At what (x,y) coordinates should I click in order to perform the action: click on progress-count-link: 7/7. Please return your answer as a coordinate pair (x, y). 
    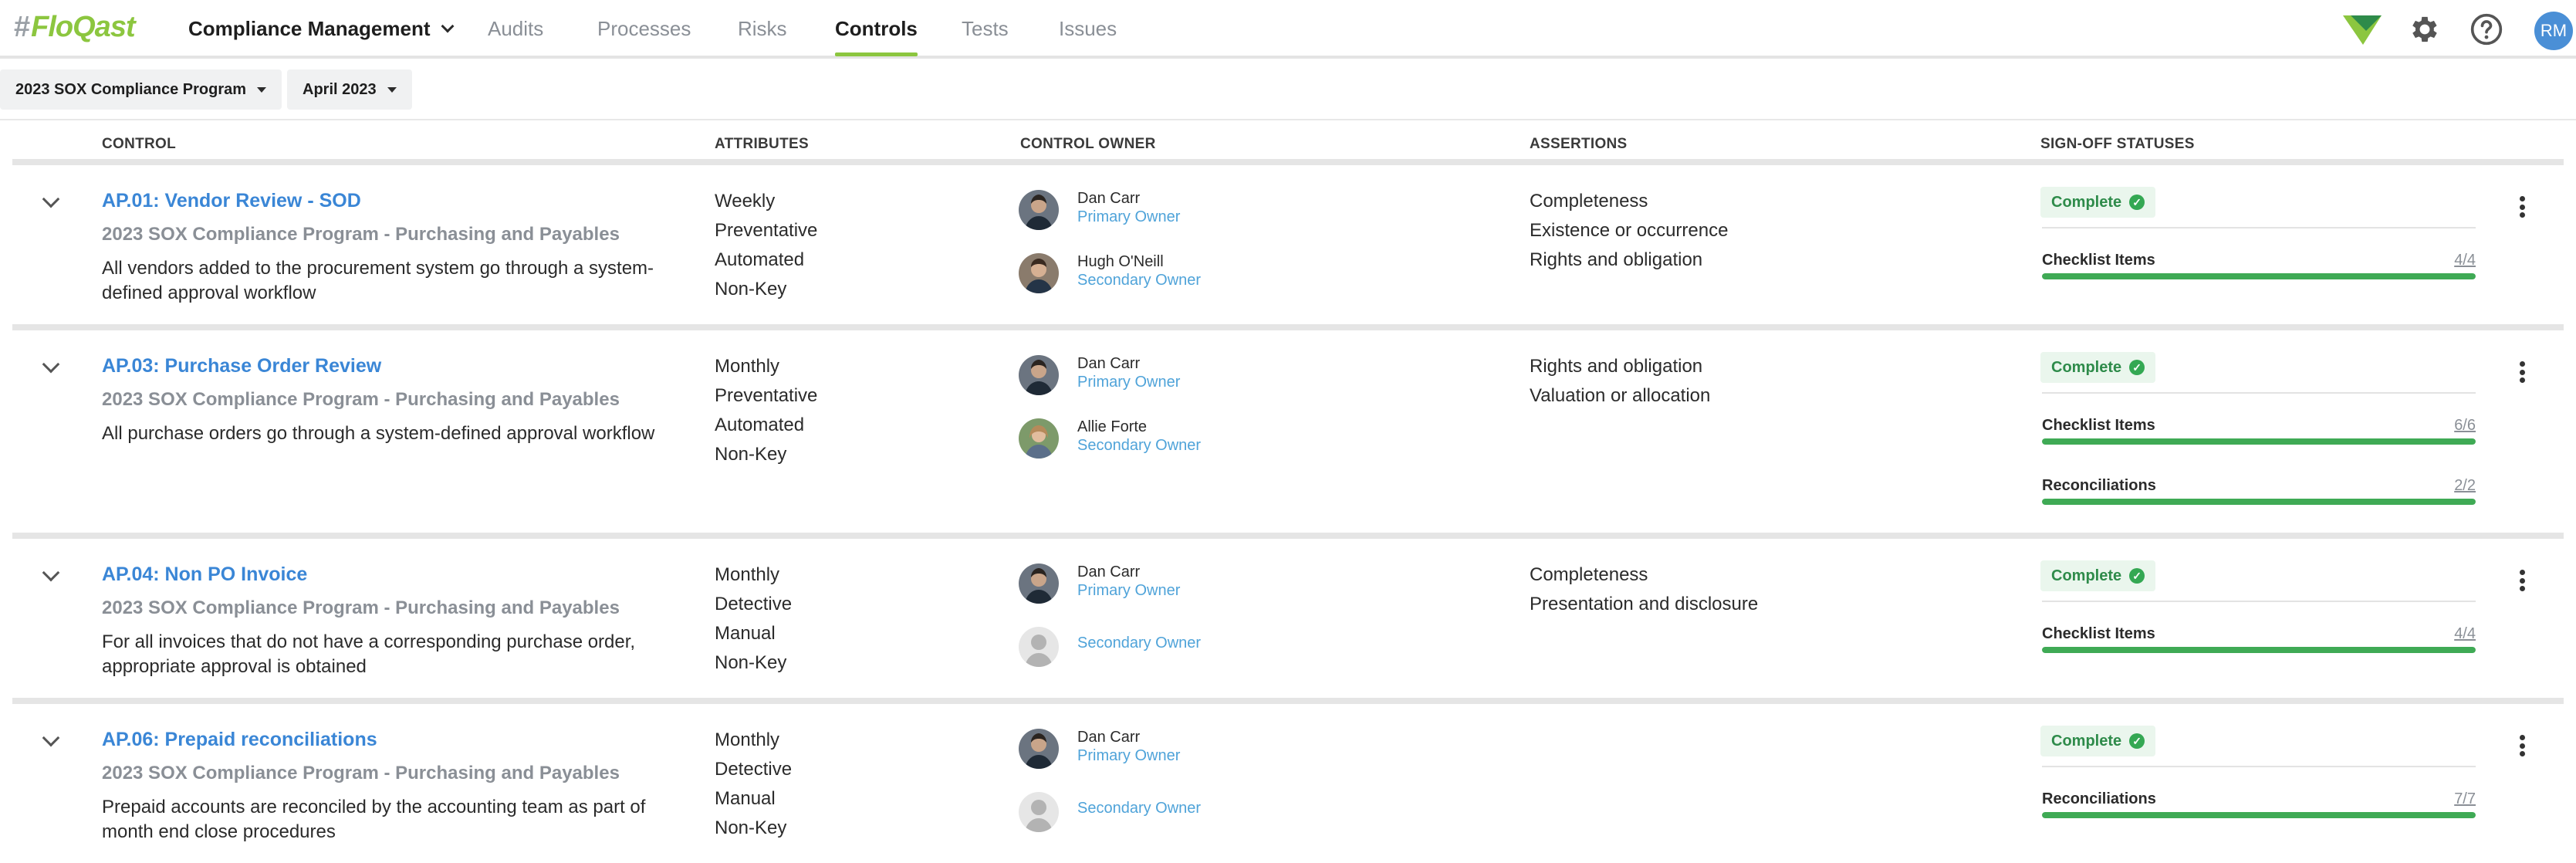
    Looking at the image, I should click on (2465, 799).